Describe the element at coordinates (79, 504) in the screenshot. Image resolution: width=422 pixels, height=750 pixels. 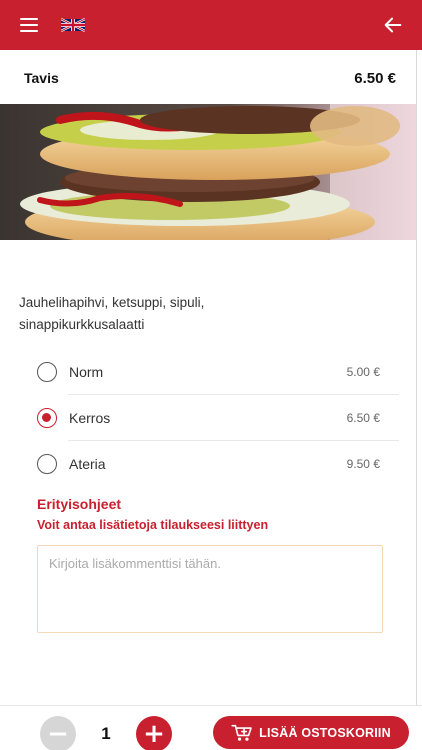
I see `special-instructions-title: Erityisohjeet` at that location.